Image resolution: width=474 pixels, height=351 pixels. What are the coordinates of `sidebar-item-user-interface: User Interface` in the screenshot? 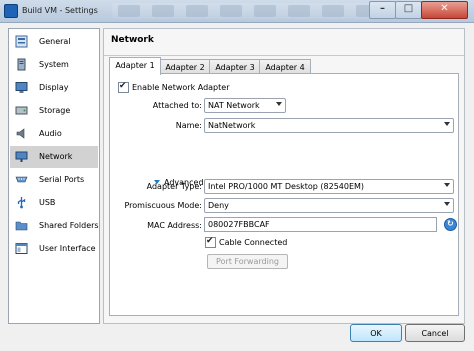 It's located at (54, 249).